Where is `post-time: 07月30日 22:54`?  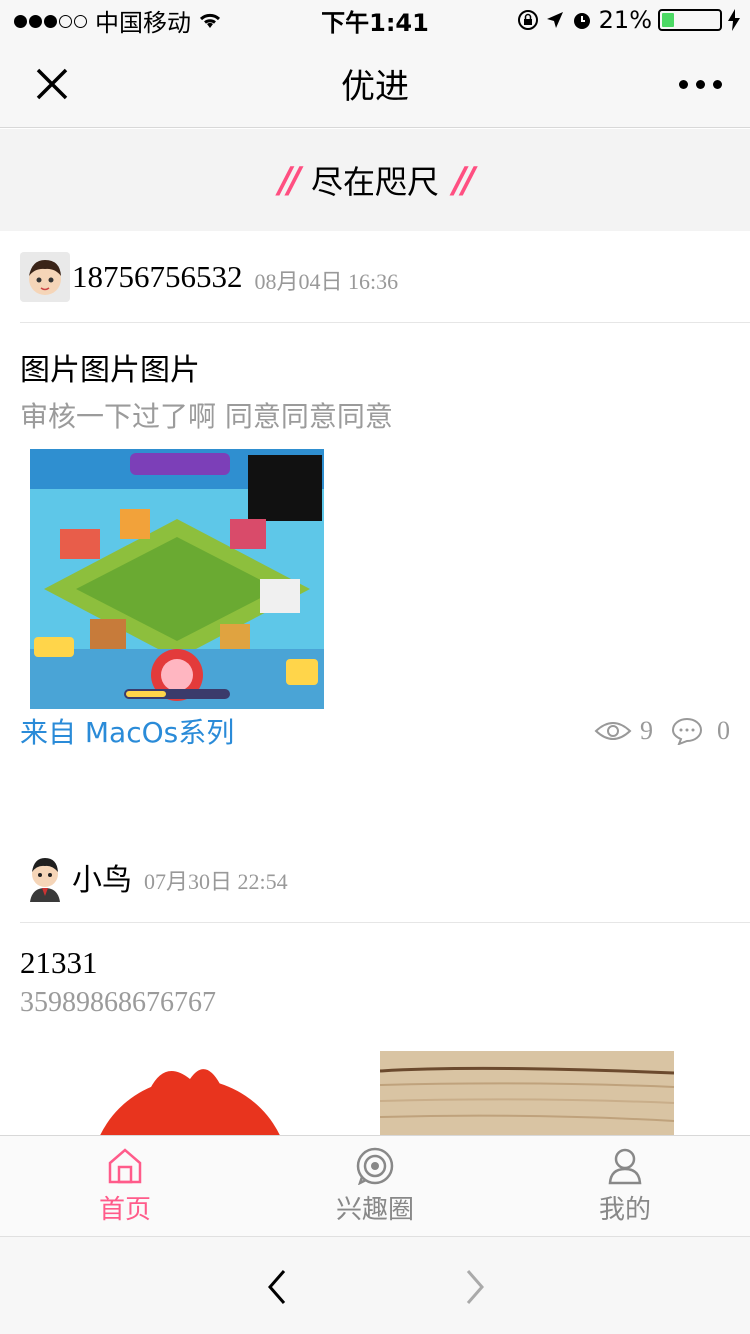 post-time: 07月30日 22:54 is located at coordinates (216, 881).